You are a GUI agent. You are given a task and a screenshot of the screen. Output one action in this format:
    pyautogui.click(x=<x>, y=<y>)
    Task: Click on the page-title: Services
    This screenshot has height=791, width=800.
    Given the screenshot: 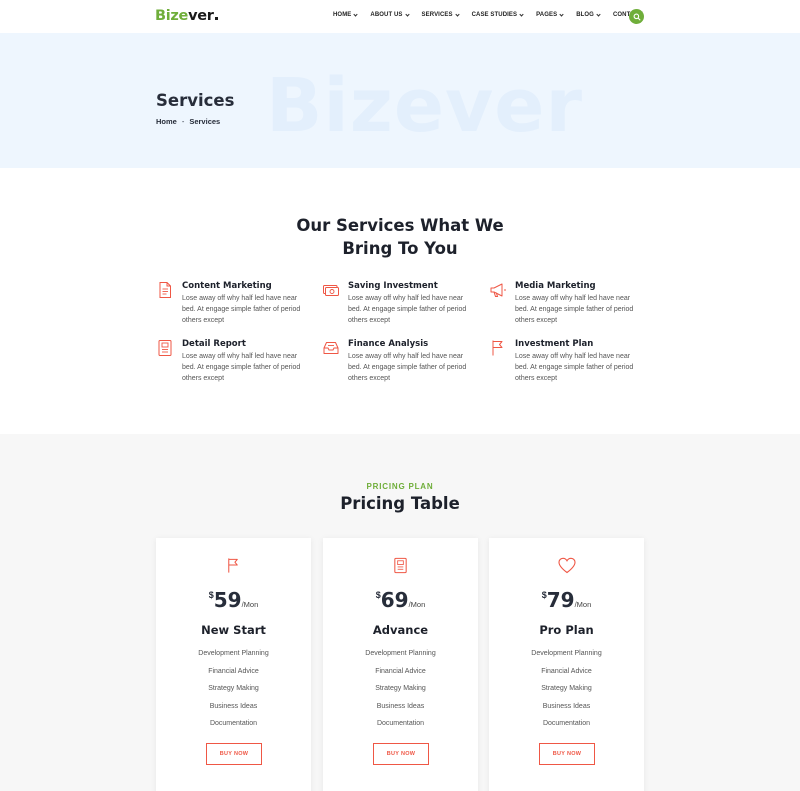 What is the action you would take?
    pyautogui.click(x=195, y=100)
    